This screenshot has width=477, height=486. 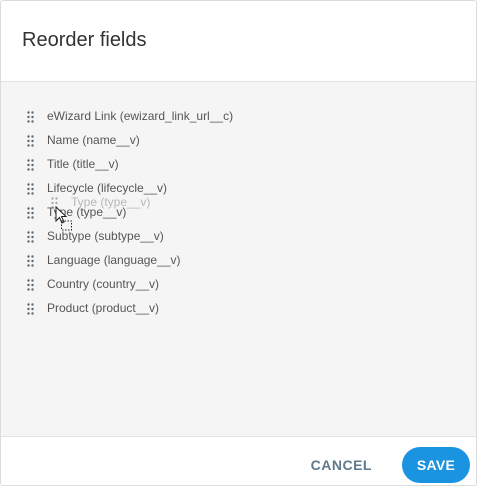 What do you see at coordinates (238, 165) in the screenshot?
I see `field-row-title: Title (title__v)` at bounding box center [238, 165].